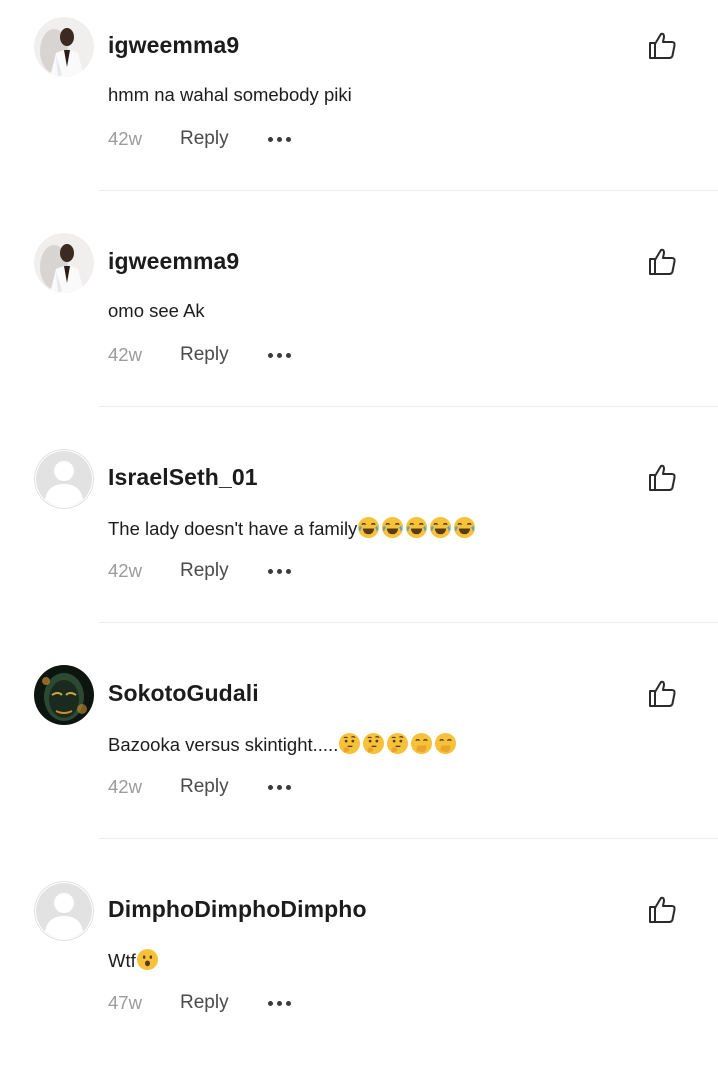  What do you see at coordinates (125, 1002) in the screenshot?
I see `timestamp: 47w` at bounding box center [125, 1002].